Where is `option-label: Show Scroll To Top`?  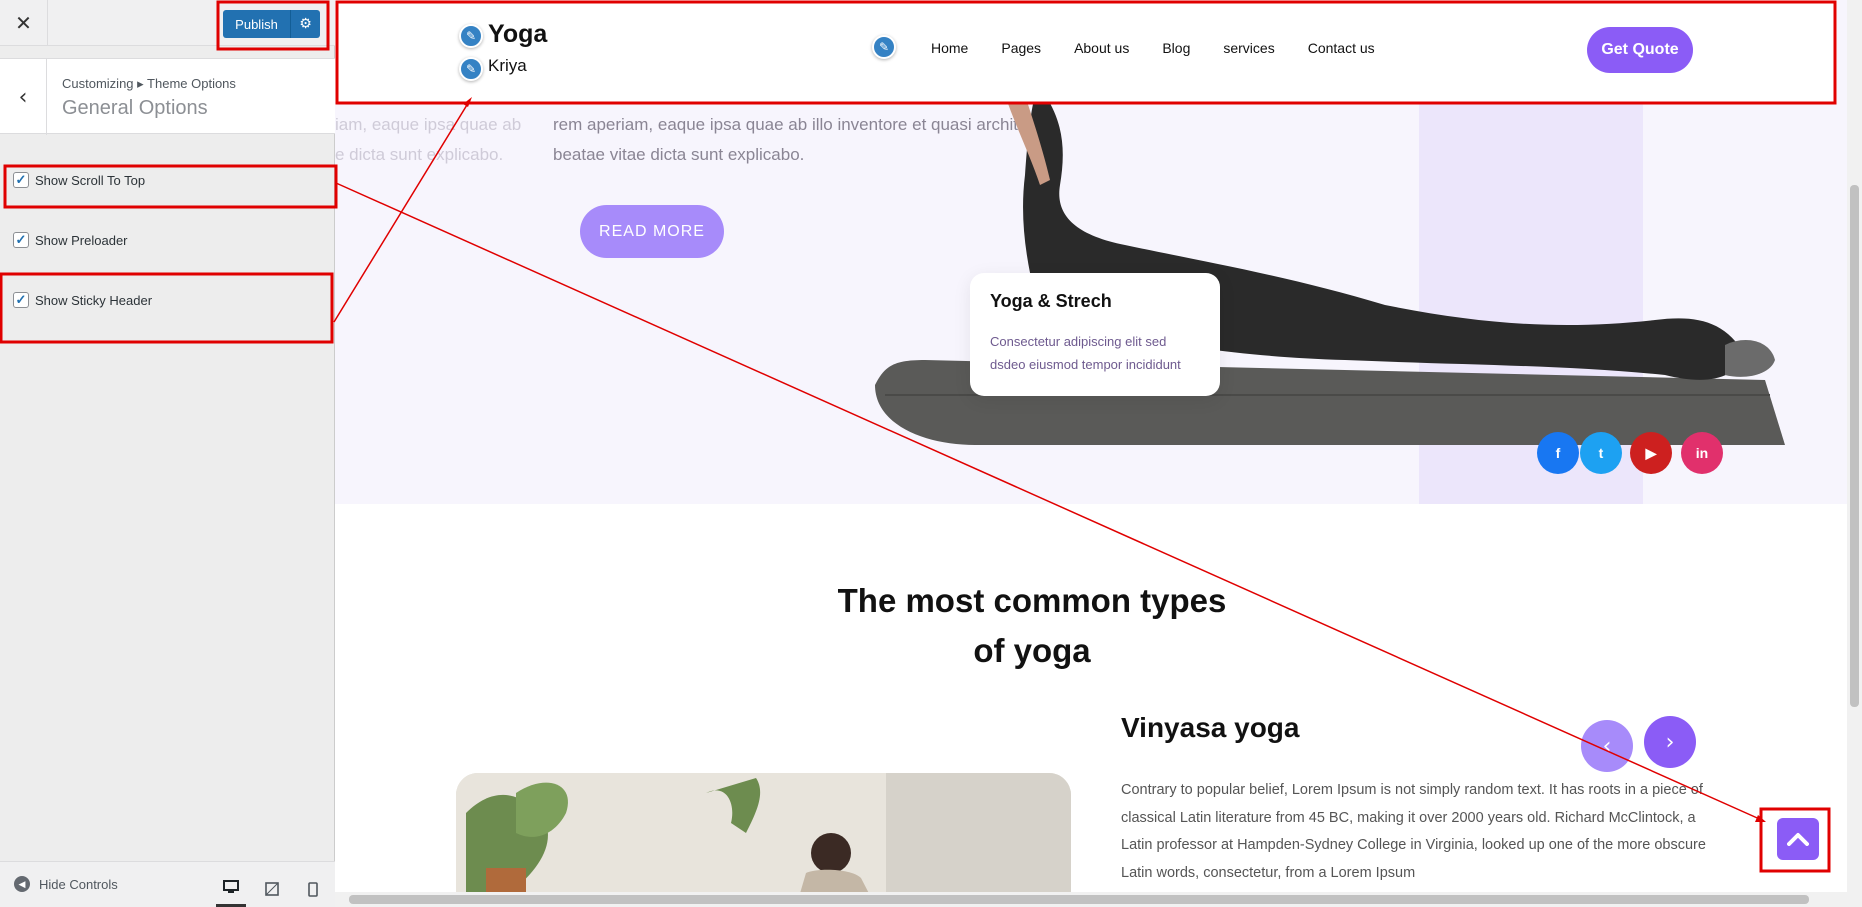 option-label: Show Scroll To Top is located at coordinates (90, 180).